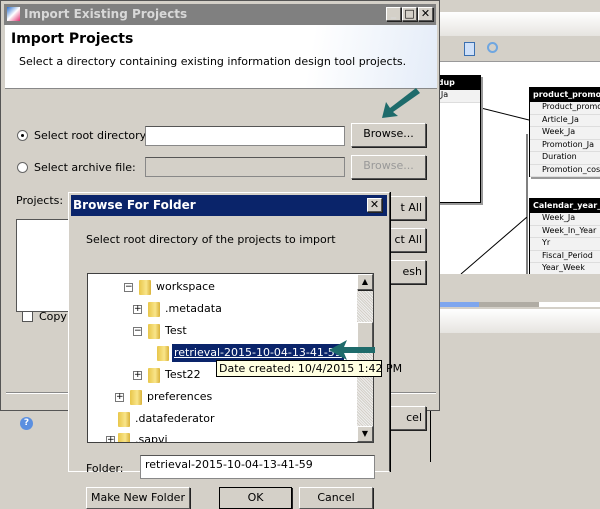 The height and width of the screenshot is (509, 600). I want to click on folder-input: retrieval-2015-10-04-13-41-59, so click(257, 467).